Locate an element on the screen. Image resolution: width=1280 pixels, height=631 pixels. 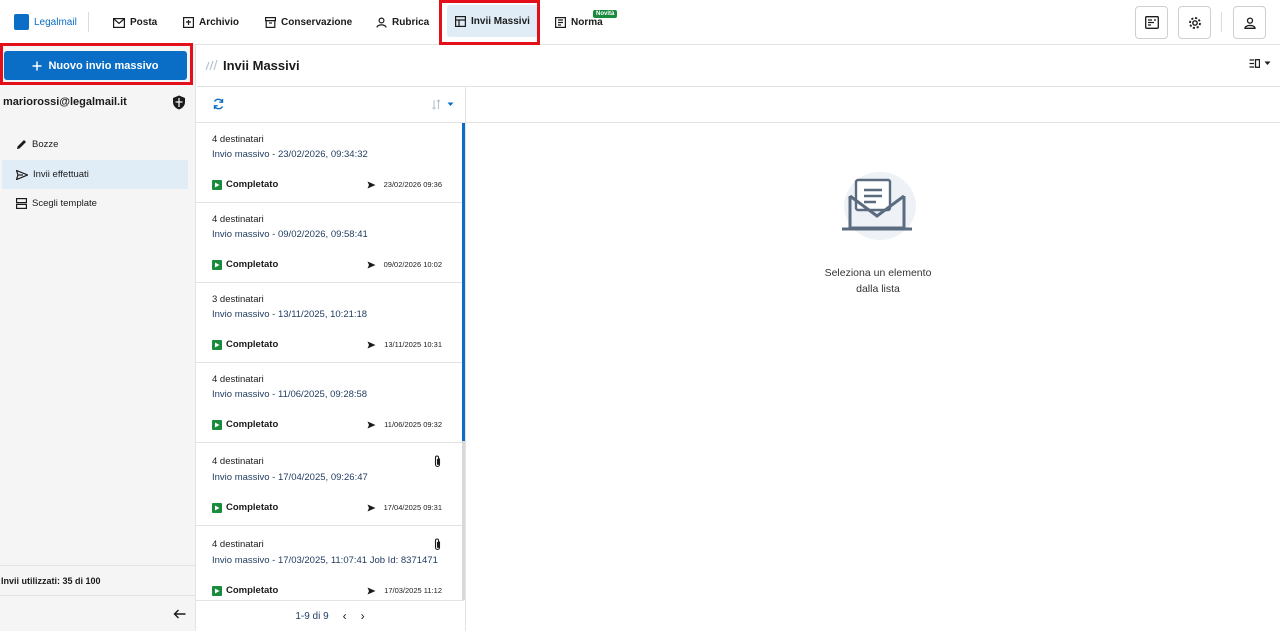
nav-item-posta: Posta is located at coordinates (135, 22).